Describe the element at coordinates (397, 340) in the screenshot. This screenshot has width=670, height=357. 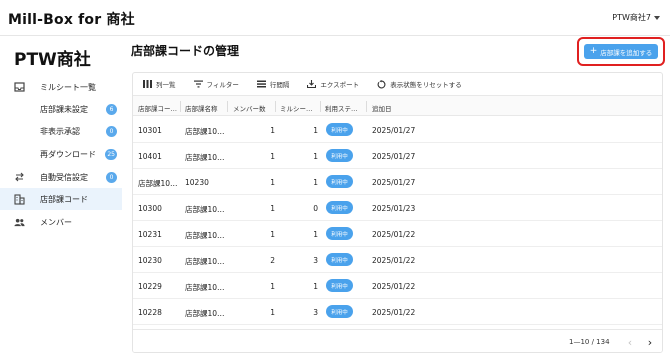
I see `grid-footer: 1—10 / 134 ‹ ›` at that location.